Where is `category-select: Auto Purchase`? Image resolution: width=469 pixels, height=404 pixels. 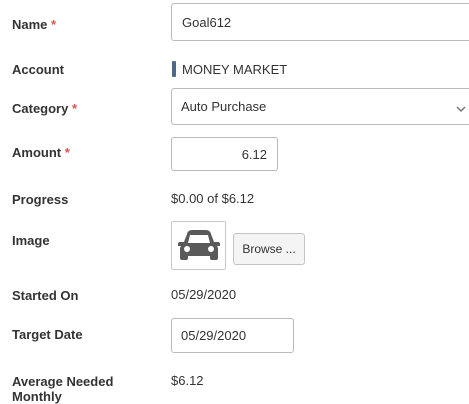
category-select: Auto Purchase is located at coordinates (320, 106).